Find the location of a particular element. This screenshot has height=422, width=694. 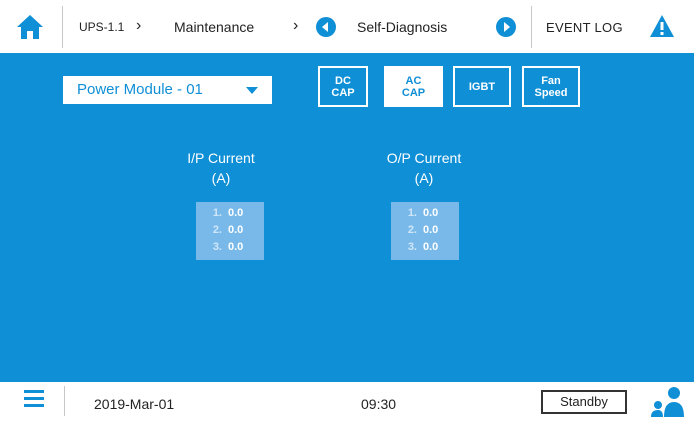

next-page-icon is located at coordinates (506, 27).